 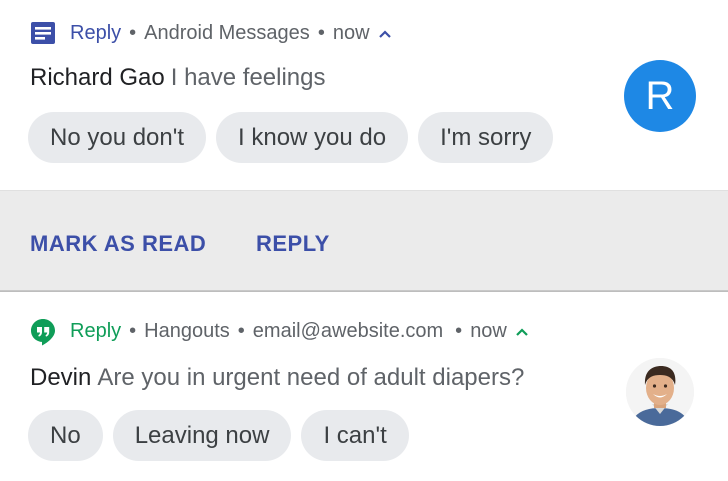 I want to click on smart-reply-chip: No you don't, so click(x=117, y=137).